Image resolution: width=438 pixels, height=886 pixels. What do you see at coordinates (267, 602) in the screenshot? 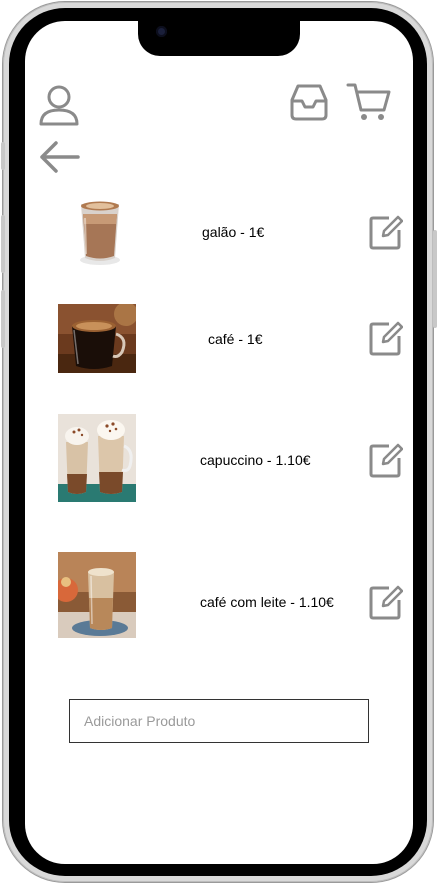
I see `product-label-cafe-com-leite: café com leite - 1.10€` at bounding box center [267, 602].